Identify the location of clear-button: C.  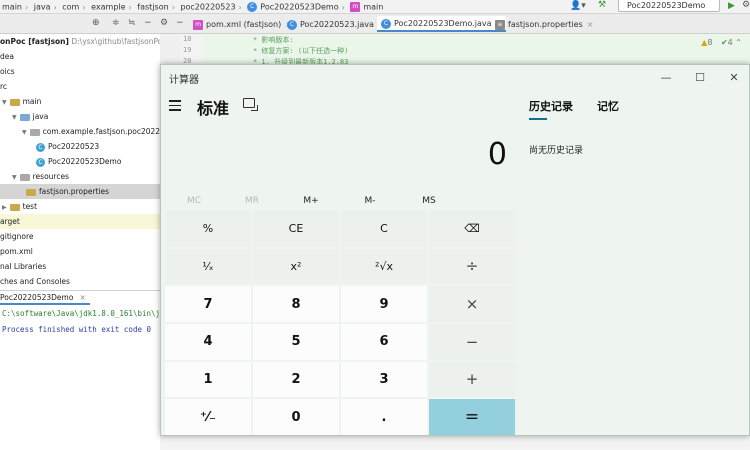
(384, 229).